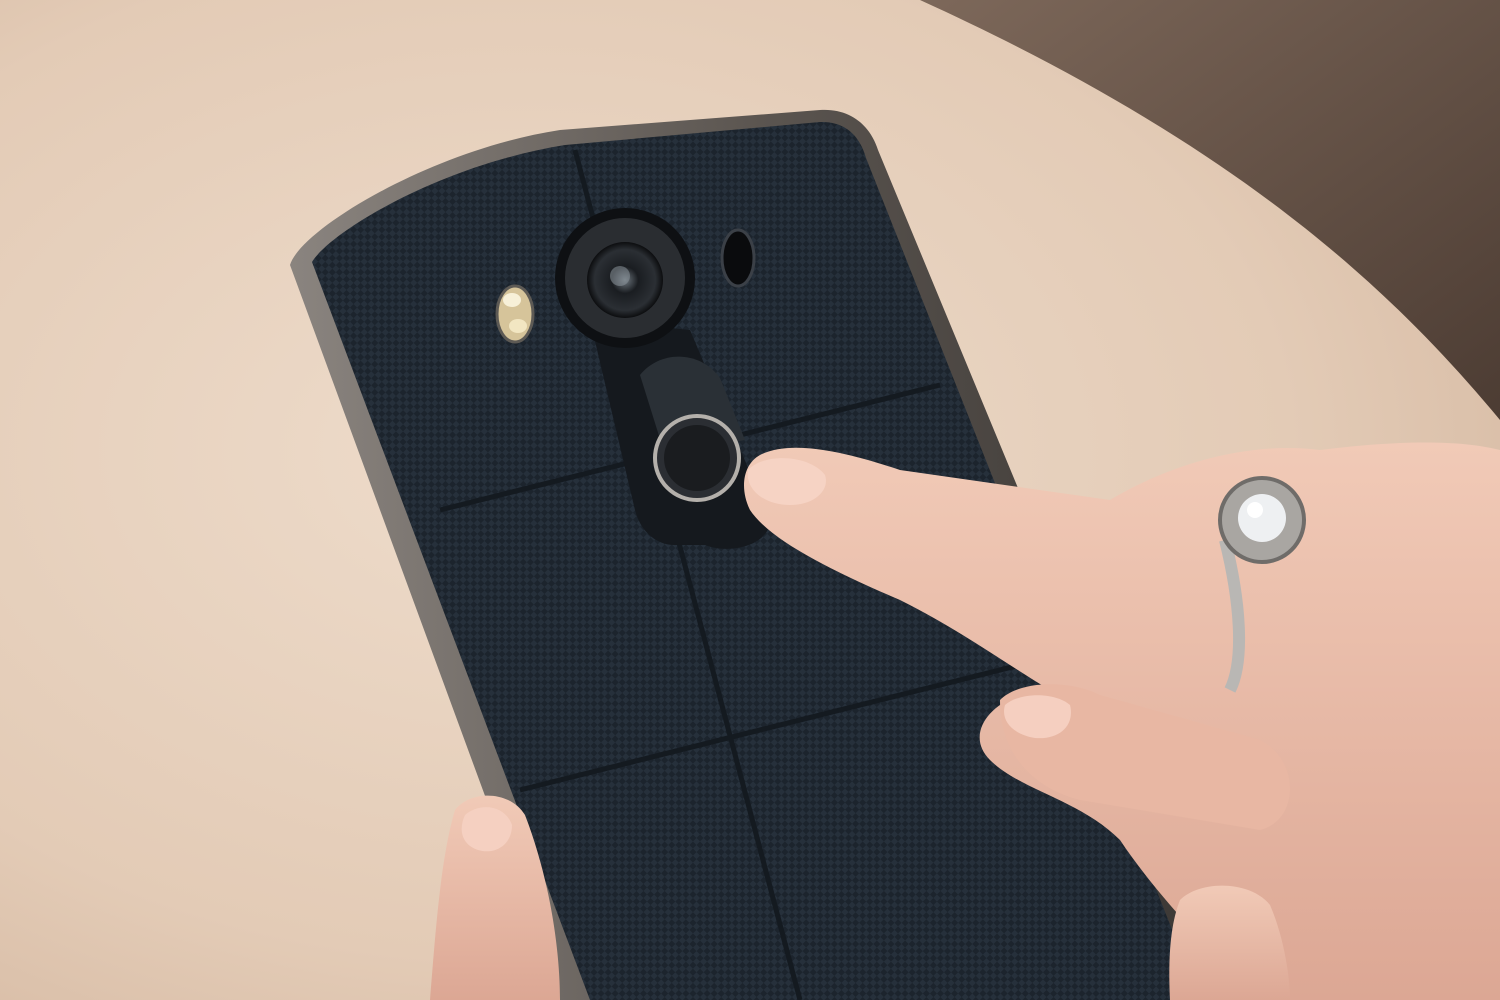  Describe the element at coordinates (697, 458) in the screenshot. I see `fingerprint-sensor` at that location.